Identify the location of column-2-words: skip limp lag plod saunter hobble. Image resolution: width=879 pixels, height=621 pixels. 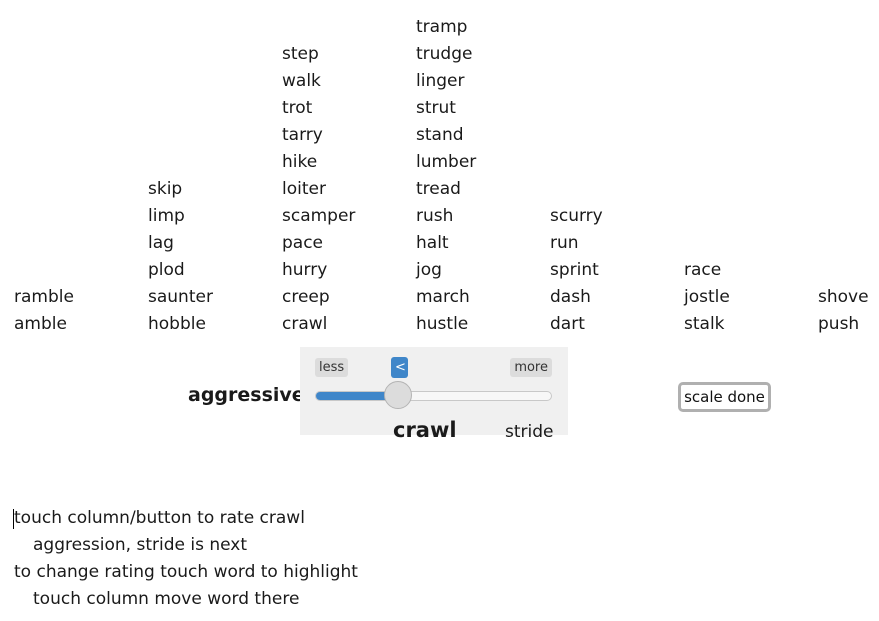
(215, 257).